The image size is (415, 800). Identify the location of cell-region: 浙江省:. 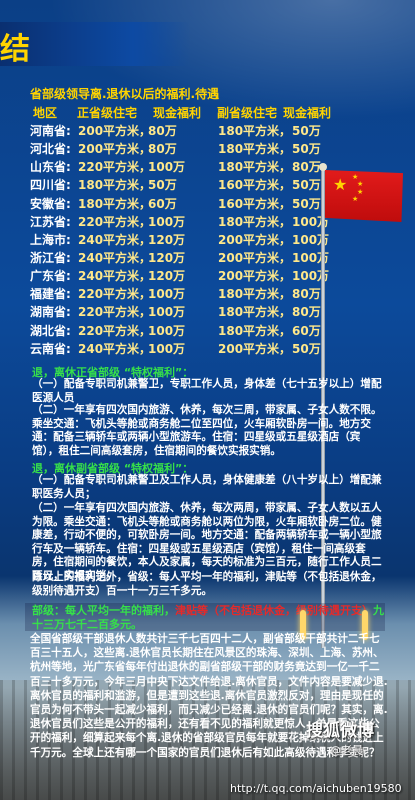
(50, 257).